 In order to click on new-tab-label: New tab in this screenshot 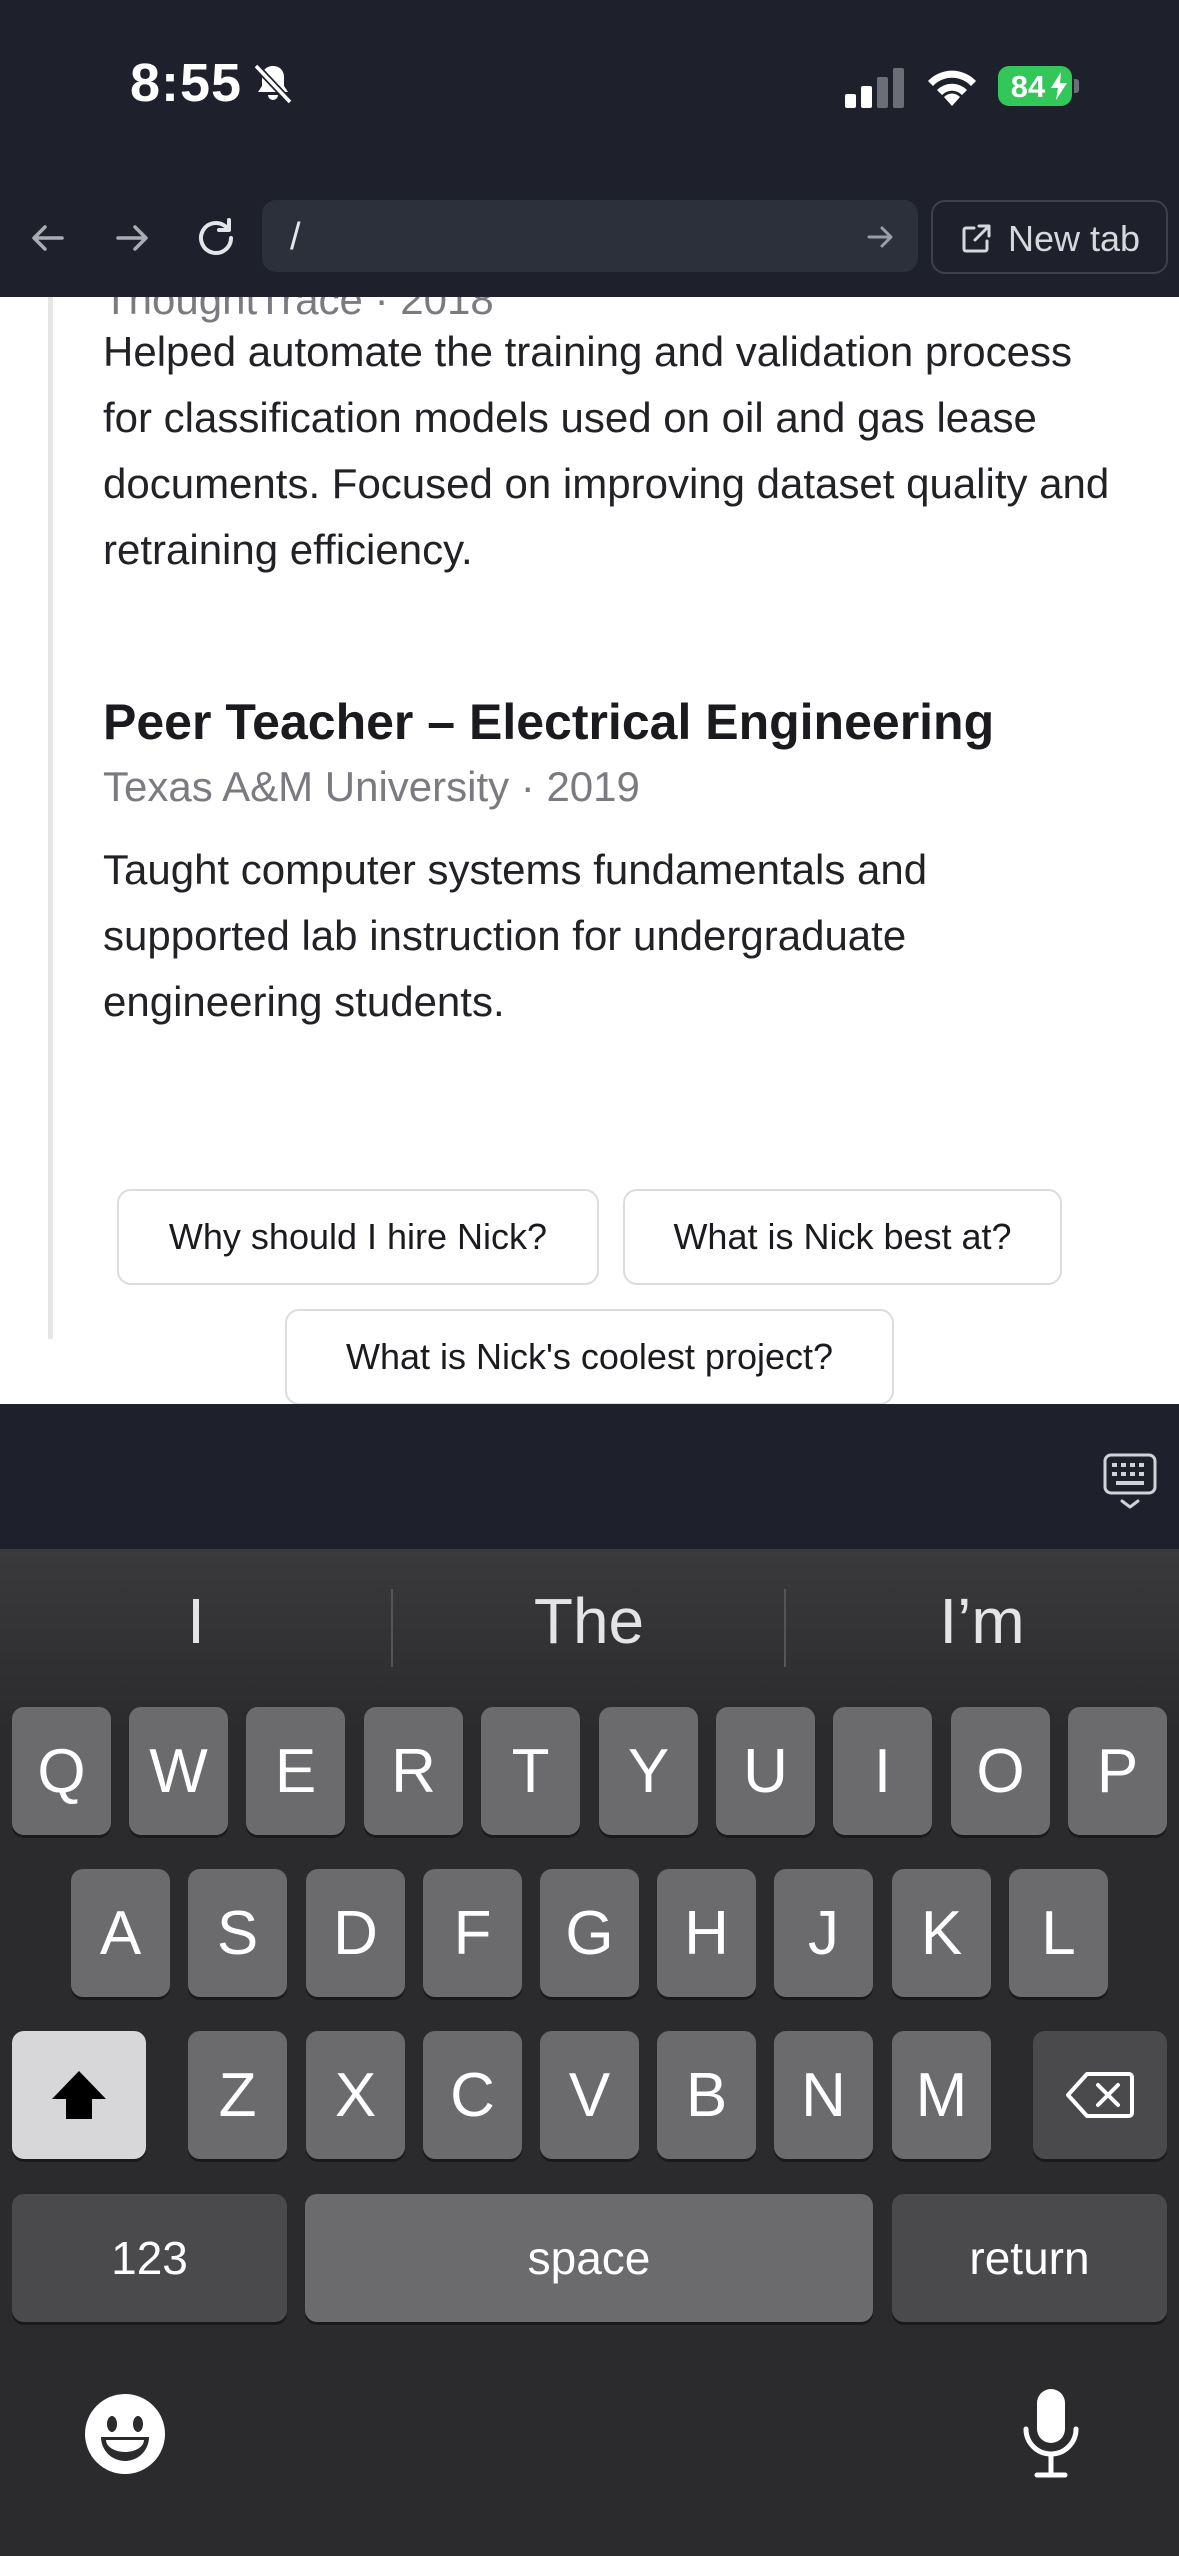, I will do `click(1074, 238)`.